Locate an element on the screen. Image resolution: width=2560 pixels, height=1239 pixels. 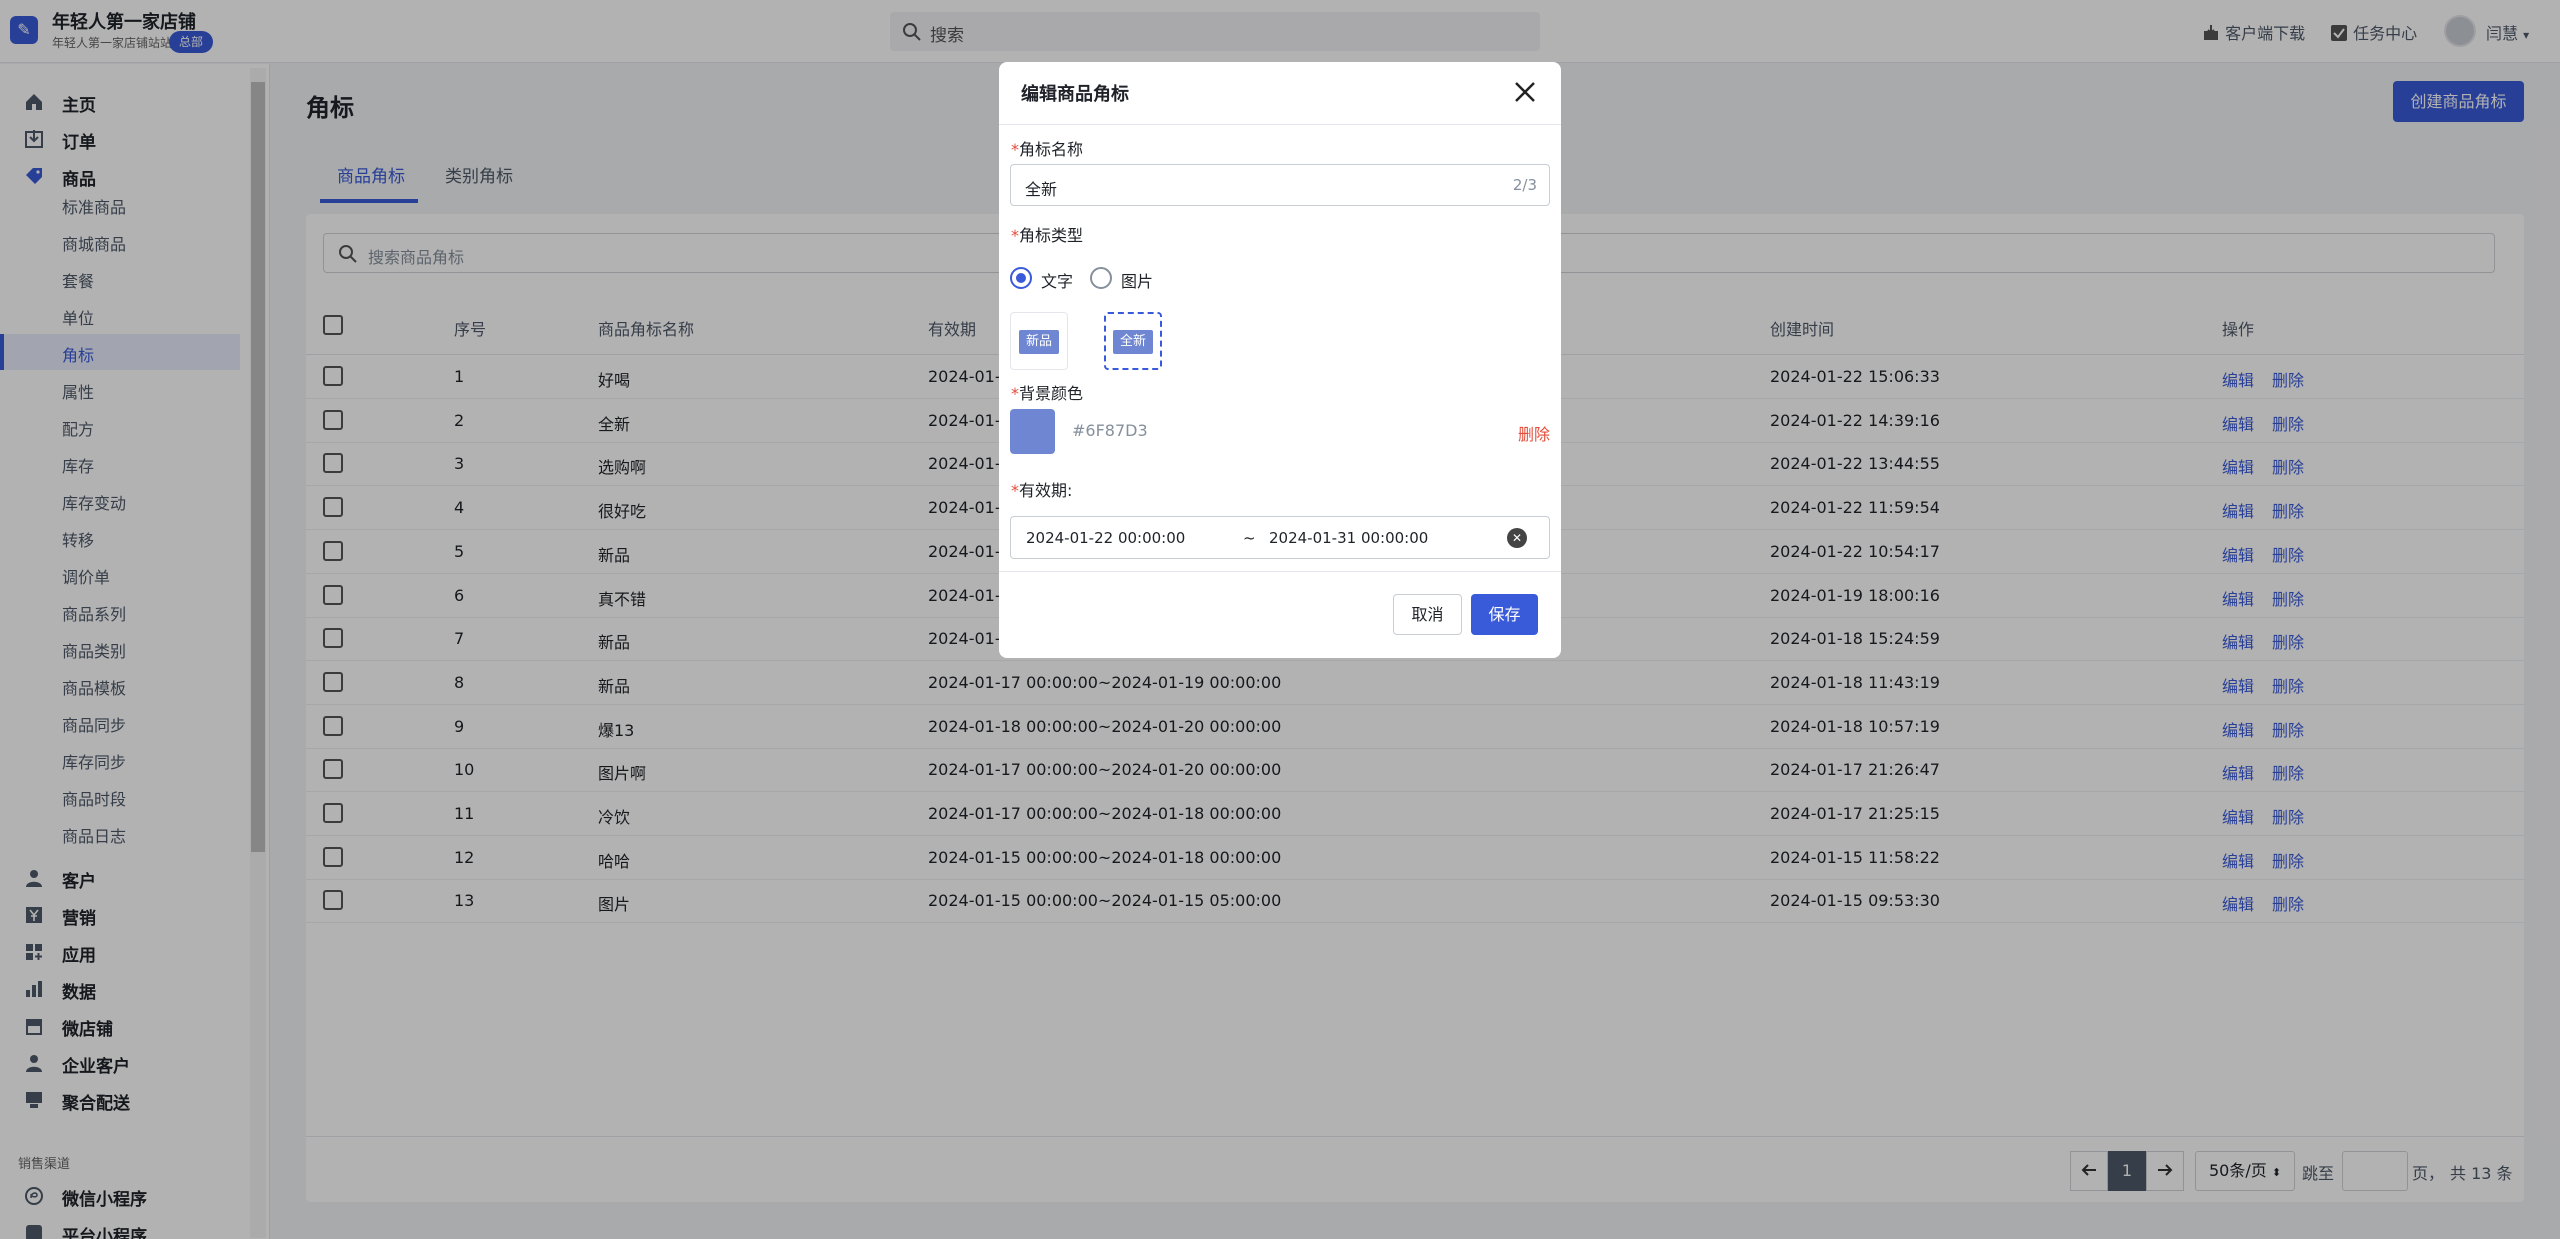
preview-tag-new: 新品 is located at coordinates (1039, 342).